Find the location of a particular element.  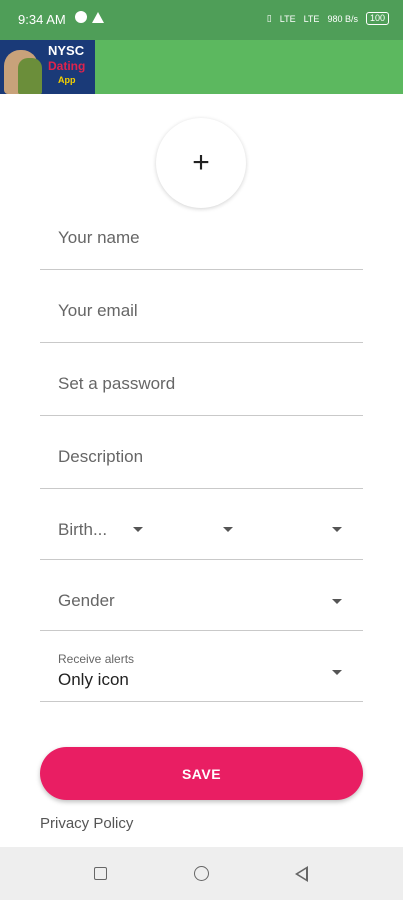

network-2-label: LTE is located at coordinates (311, 18).